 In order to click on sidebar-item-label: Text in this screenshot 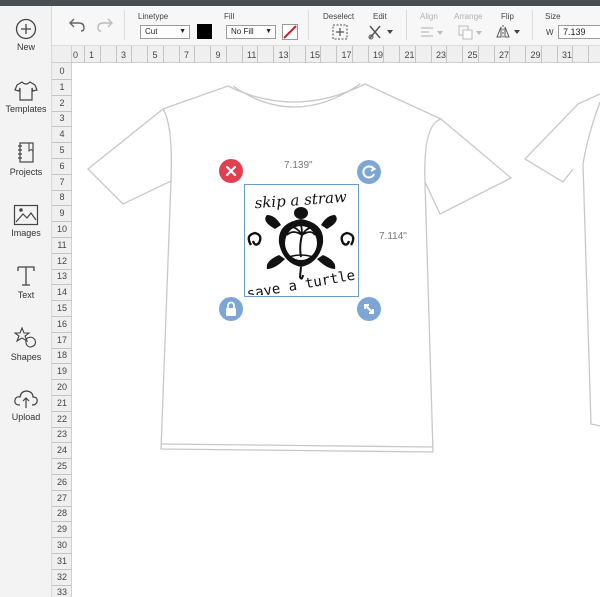, I will do `click(26, 295)`.